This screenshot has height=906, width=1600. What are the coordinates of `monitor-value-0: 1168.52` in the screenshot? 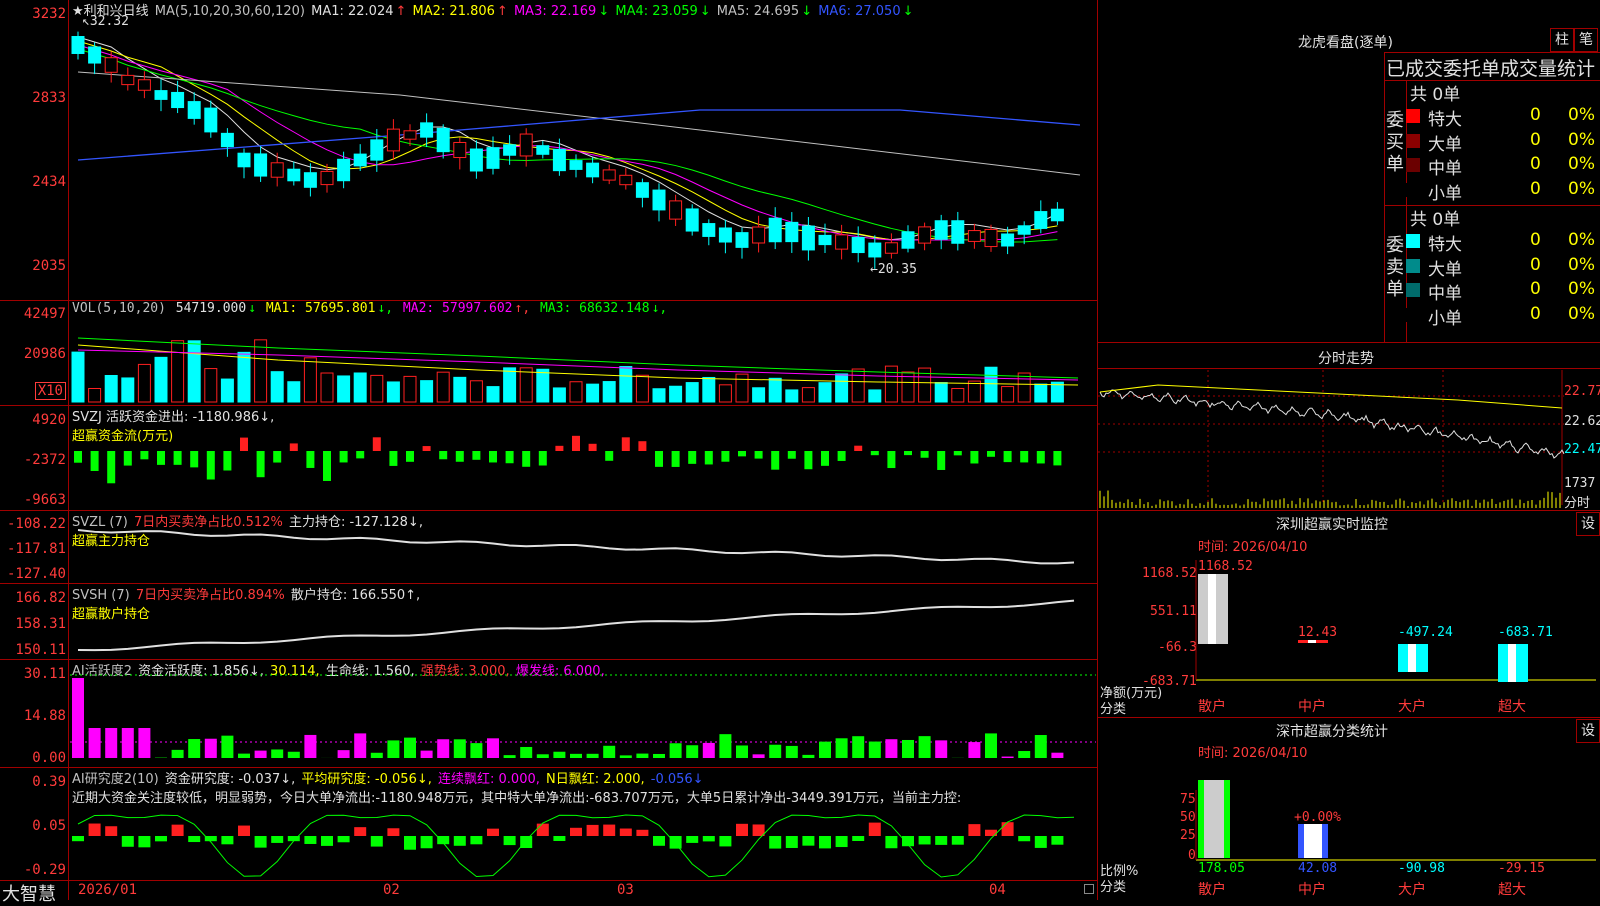 It's located at (1225, 566).